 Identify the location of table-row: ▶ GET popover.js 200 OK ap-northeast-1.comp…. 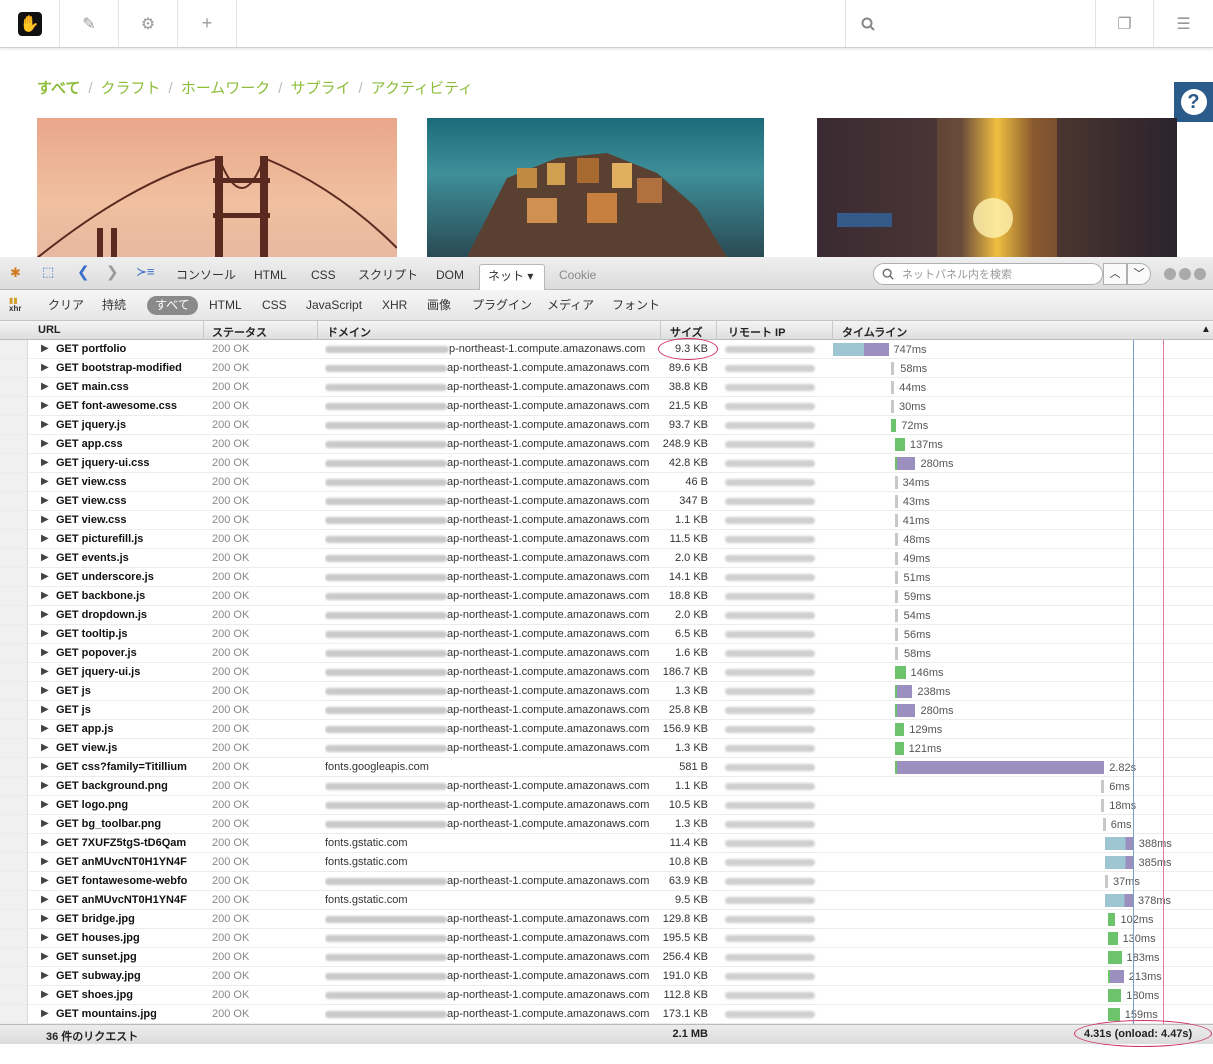
(606, 653).